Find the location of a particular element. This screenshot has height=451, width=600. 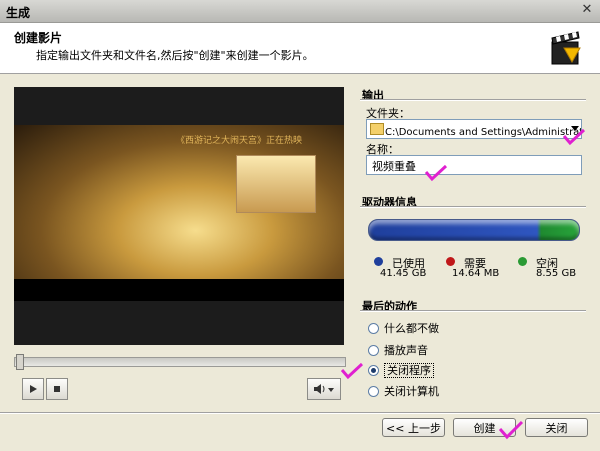

page-title: 创建影片 is located at coordinates (38, 38).